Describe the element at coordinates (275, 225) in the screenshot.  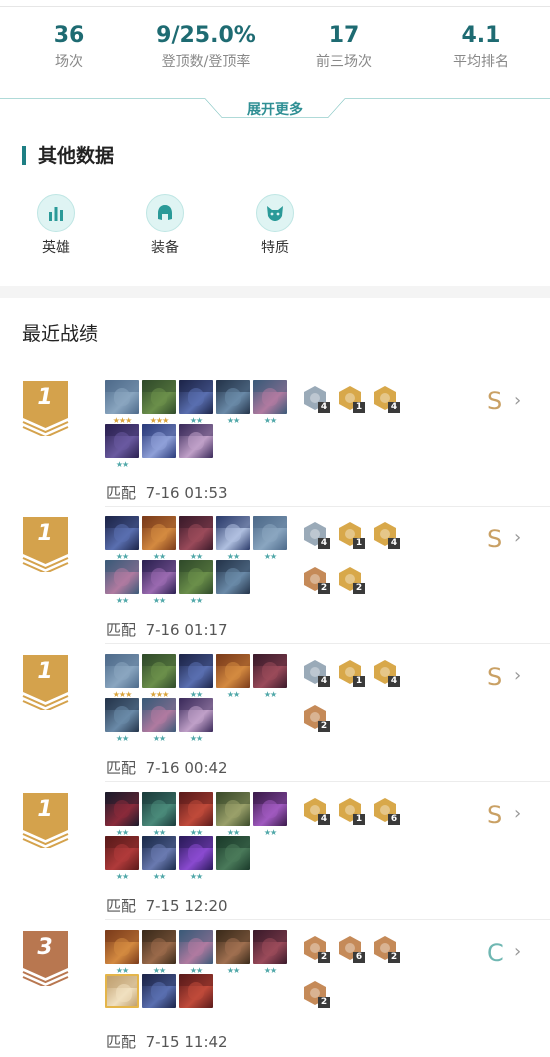
I see `traits-stats-button: 特质` at that location.